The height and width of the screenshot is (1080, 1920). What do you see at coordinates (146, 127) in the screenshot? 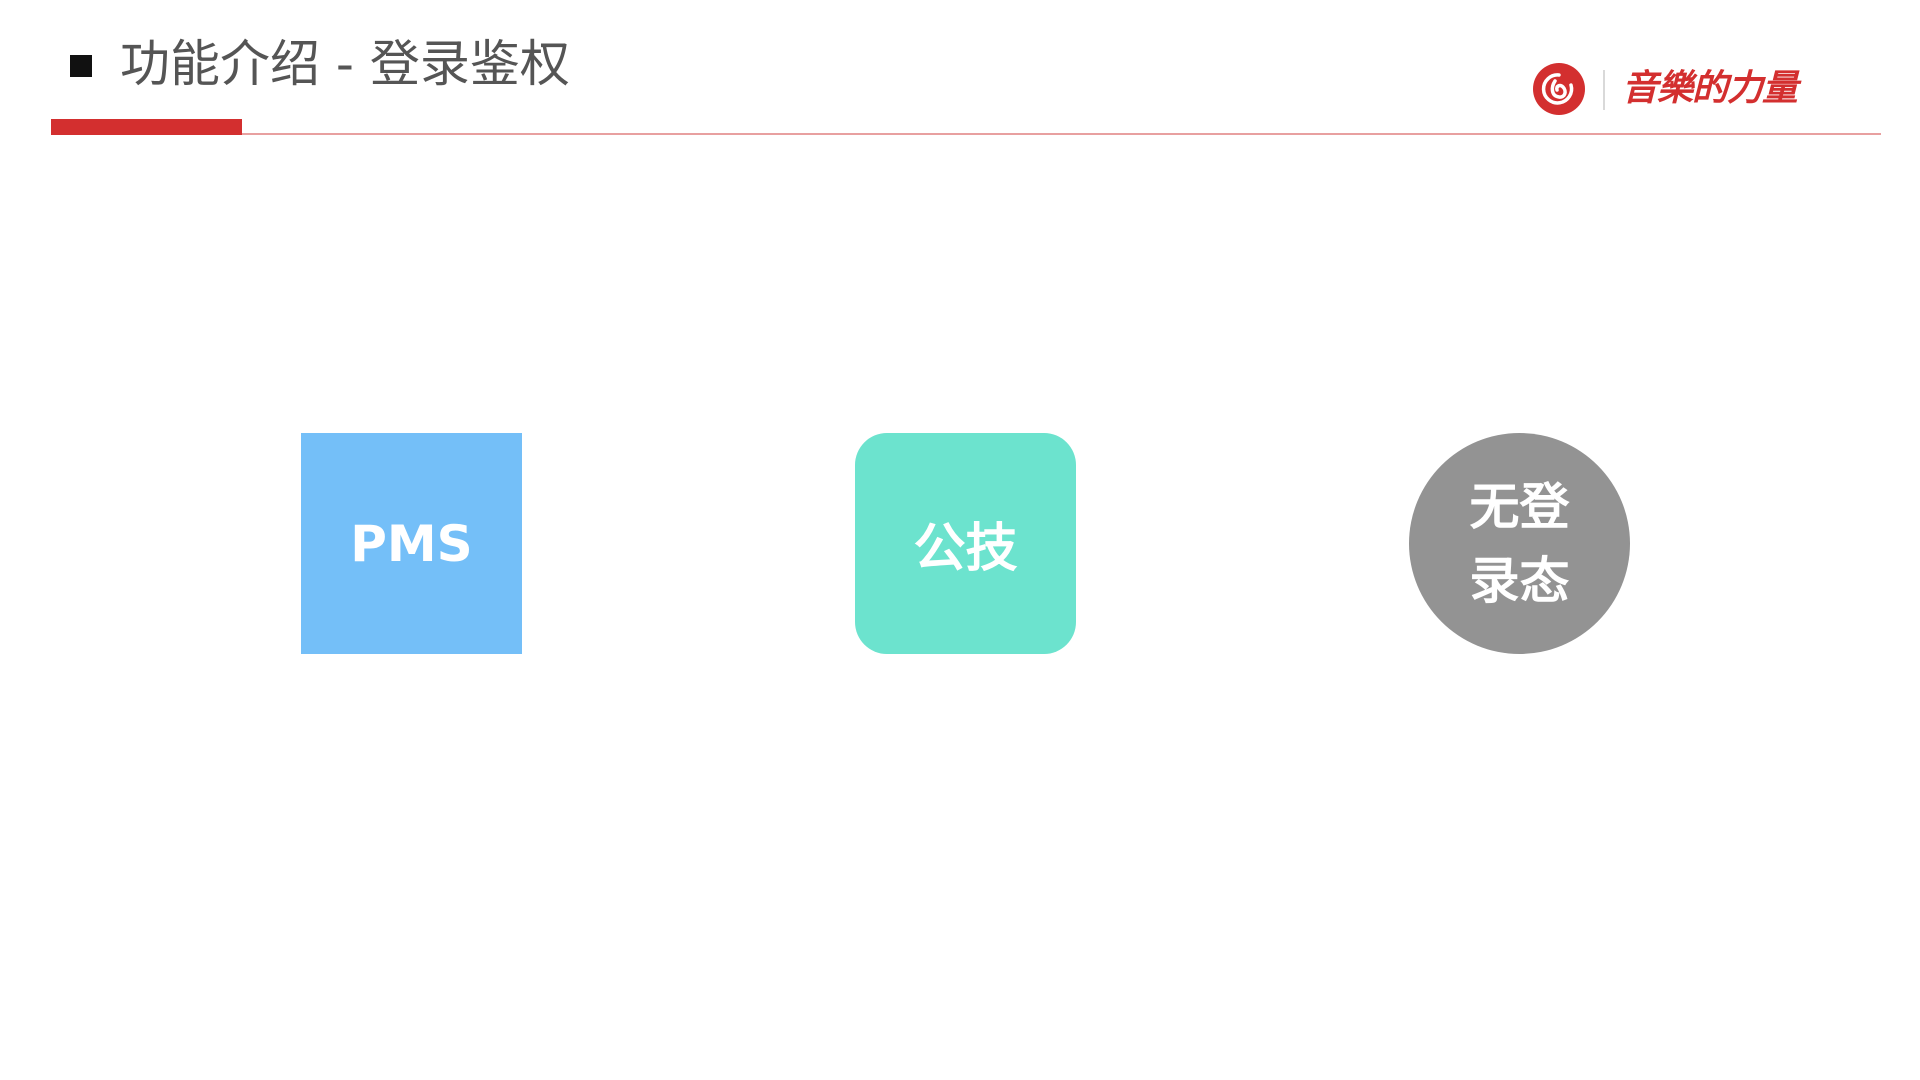
I see `header-accent-bar` at bounding box center [146, 127].